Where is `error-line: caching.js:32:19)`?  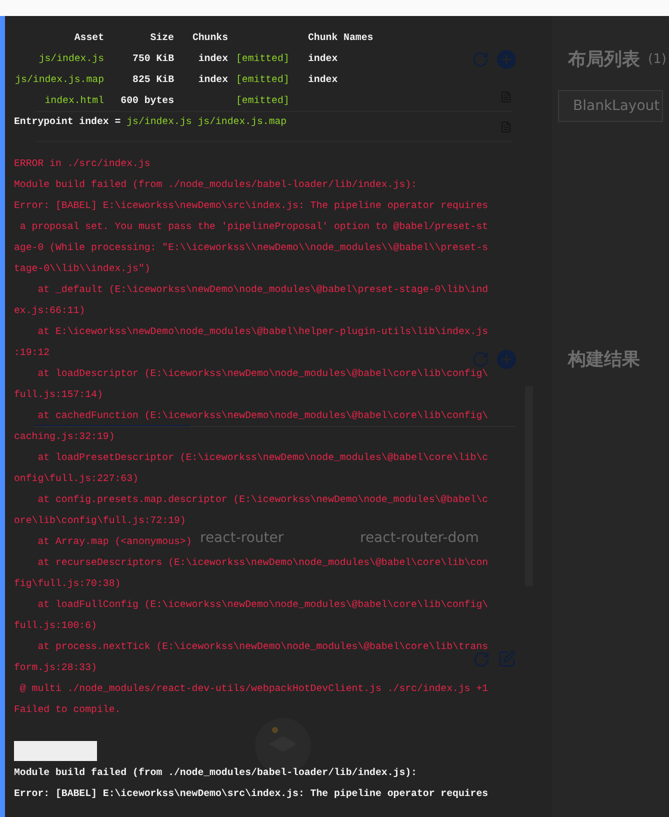
error-line: caching.js:32:19) is located at coordinates (64, 436).